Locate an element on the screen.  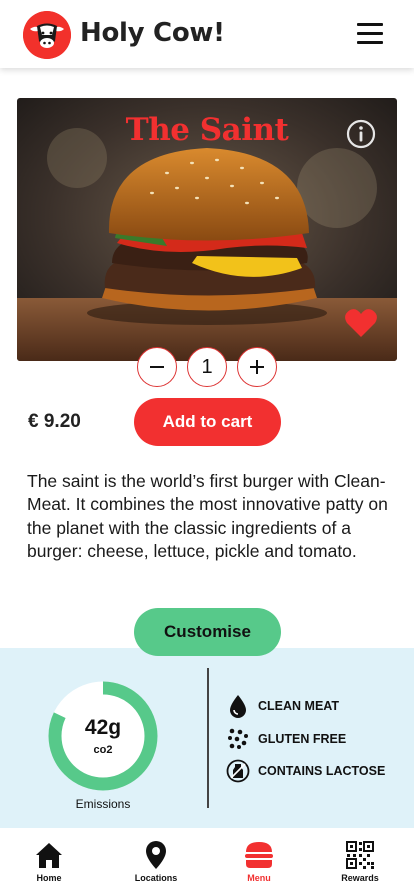
info-icon is located at coordinates (361, 134).